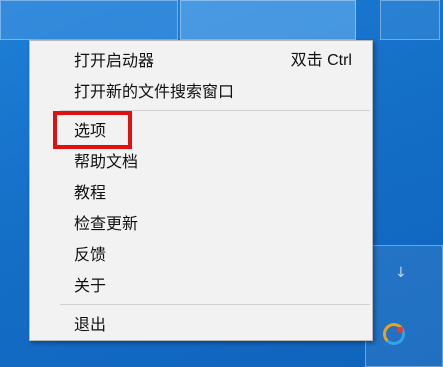 The width and height of the screenshot is (443, 367). I want to click on tray-overflow-panel, so click(404, 306).